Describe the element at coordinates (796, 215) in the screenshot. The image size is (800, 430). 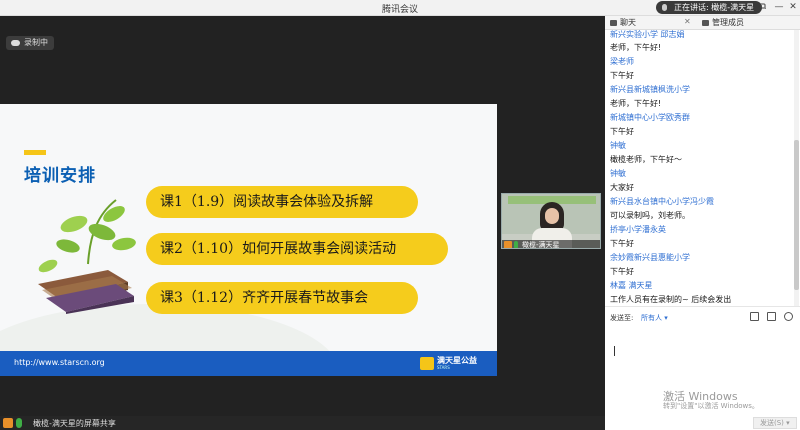
I see `chat-scrollbar-thumb` at that location.